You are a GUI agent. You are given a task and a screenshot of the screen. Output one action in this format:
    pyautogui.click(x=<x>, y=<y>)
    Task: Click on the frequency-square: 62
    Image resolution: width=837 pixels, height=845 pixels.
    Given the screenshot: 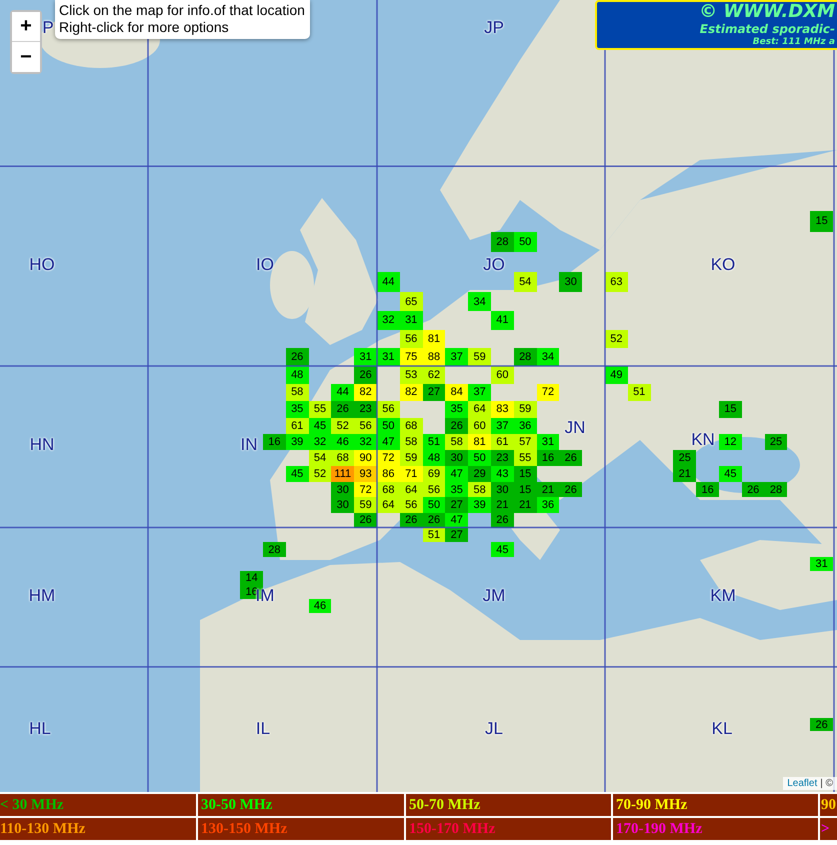 What is the action you would take?
    pyautogui.click(x=434, y=375)
    